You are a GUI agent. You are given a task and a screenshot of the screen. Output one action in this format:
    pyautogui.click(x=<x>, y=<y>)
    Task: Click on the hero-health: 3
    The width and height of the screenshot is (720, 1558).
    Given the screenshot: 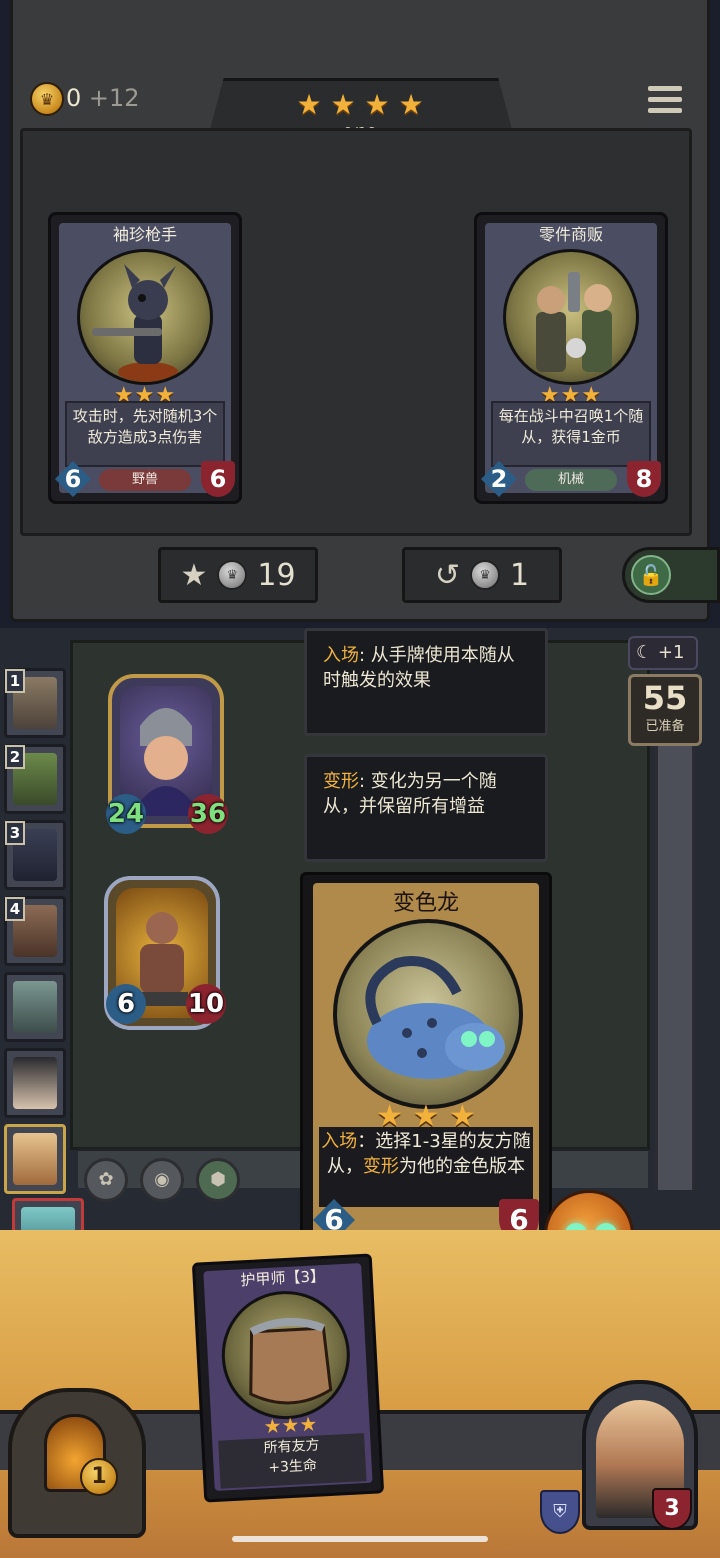 What is the action you would take?
    pyautogui.click(x=672, y=1509)
    